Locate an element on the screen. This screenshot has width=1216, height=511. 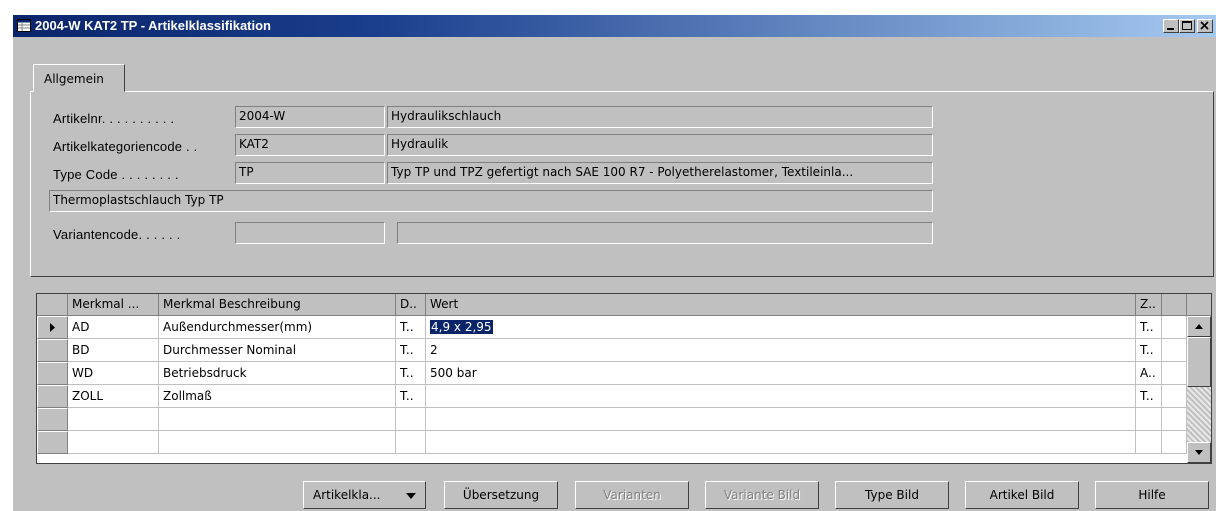
varianten-label: Varianten is located at coordinates (632, 495).